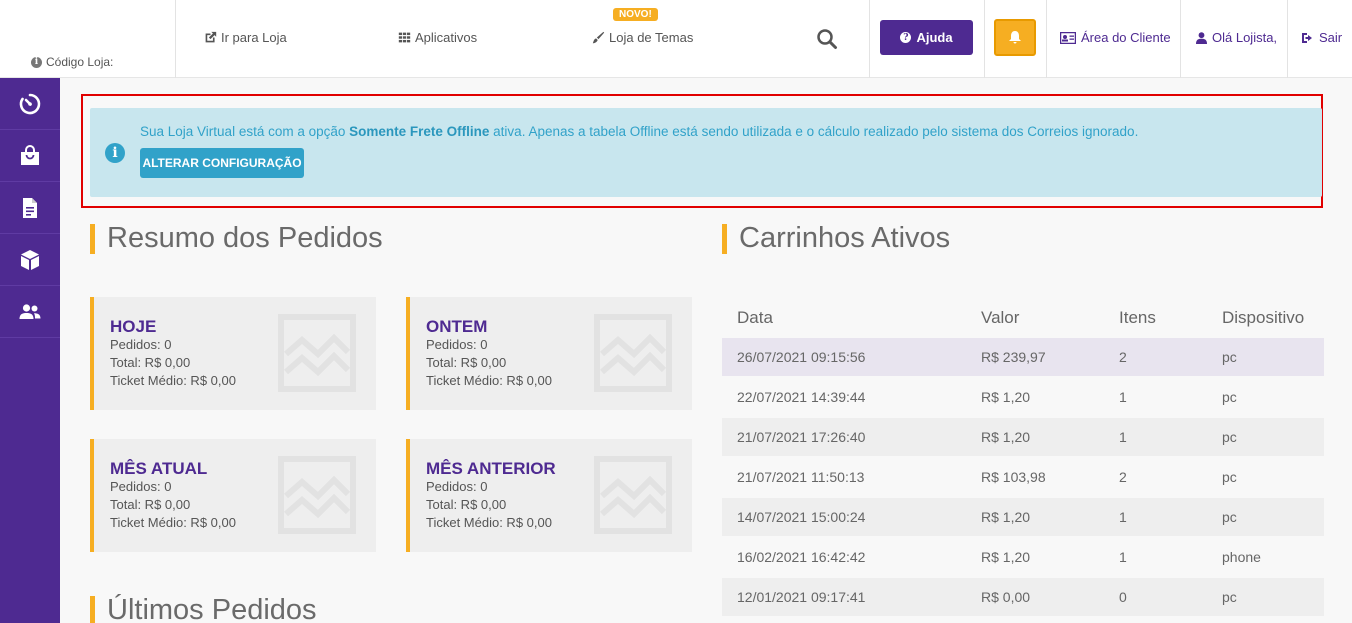 This screenshot has height=623, width=1352. What do you see at coordinates (212, 608) in the screenshot?
I see `last-orders-title: Últimos Pedidos` at bounding box center [212, 608].